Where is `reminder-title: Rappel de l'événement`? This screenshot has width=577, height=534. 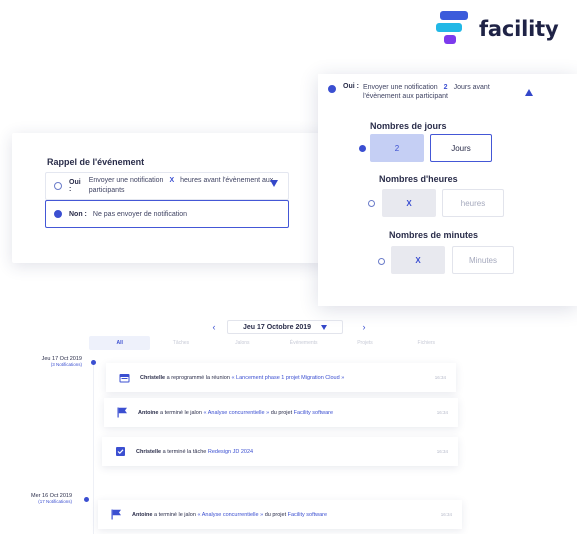
reminder-title: Rappel de l'événement is located at coordinates (96, 162).